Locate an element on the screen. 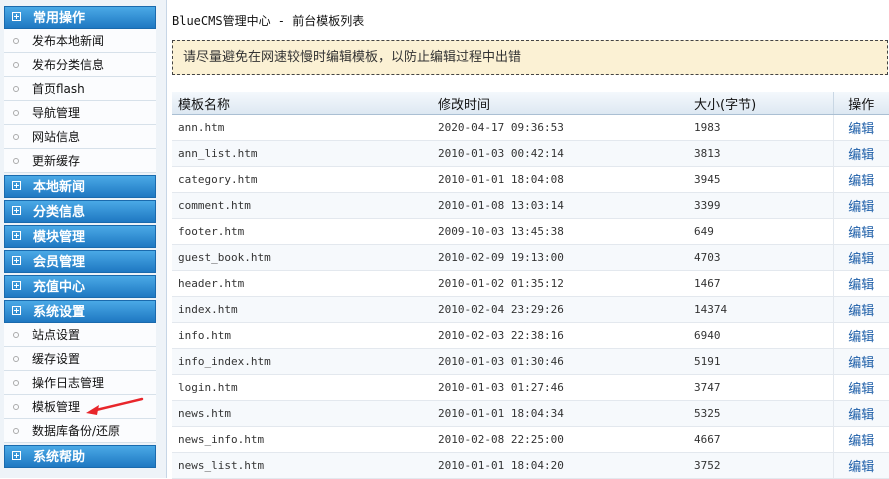  sidebar-section-1: 本地新闻 is located at coordinates (80, 186).